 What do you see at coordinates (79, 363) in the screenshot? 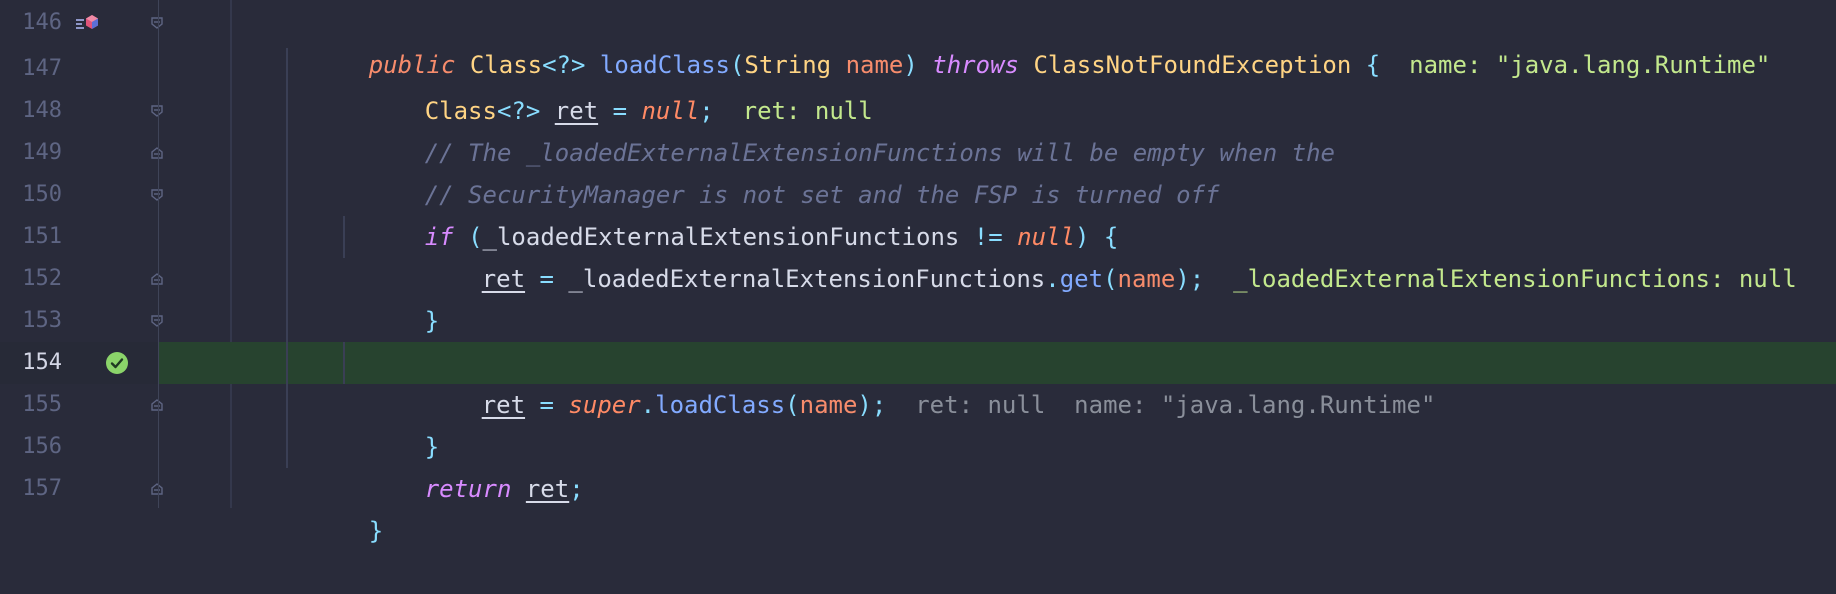
I see `gutter: 154` at bounding box center [79, 363].